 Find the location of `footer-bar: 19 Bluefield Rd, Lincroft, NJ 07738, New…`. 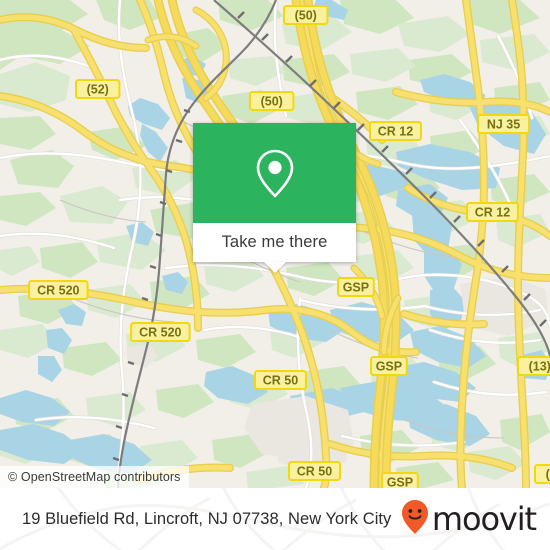

footer-bar: 19 Bluefield Rd, Lincroft, NJ 07738, New… is located at coordinates (275, 519).